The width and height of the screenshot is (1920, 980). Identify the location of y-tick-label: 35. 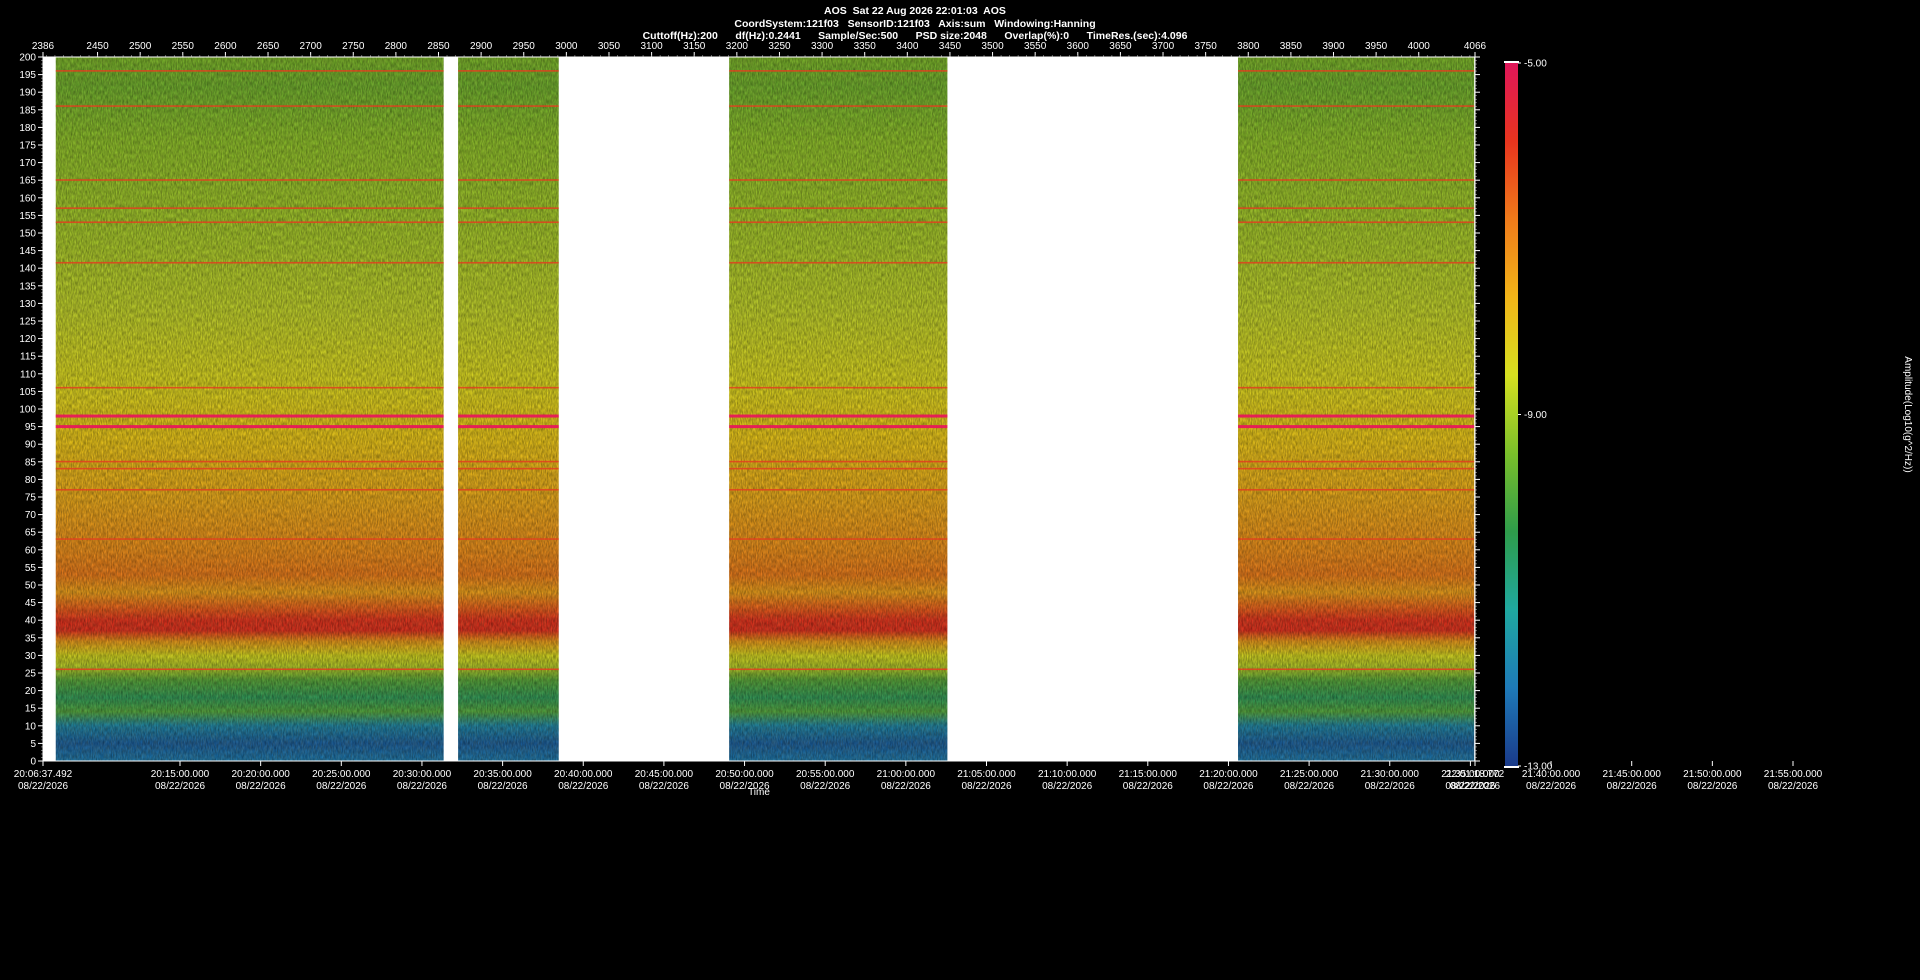
(31, 638).